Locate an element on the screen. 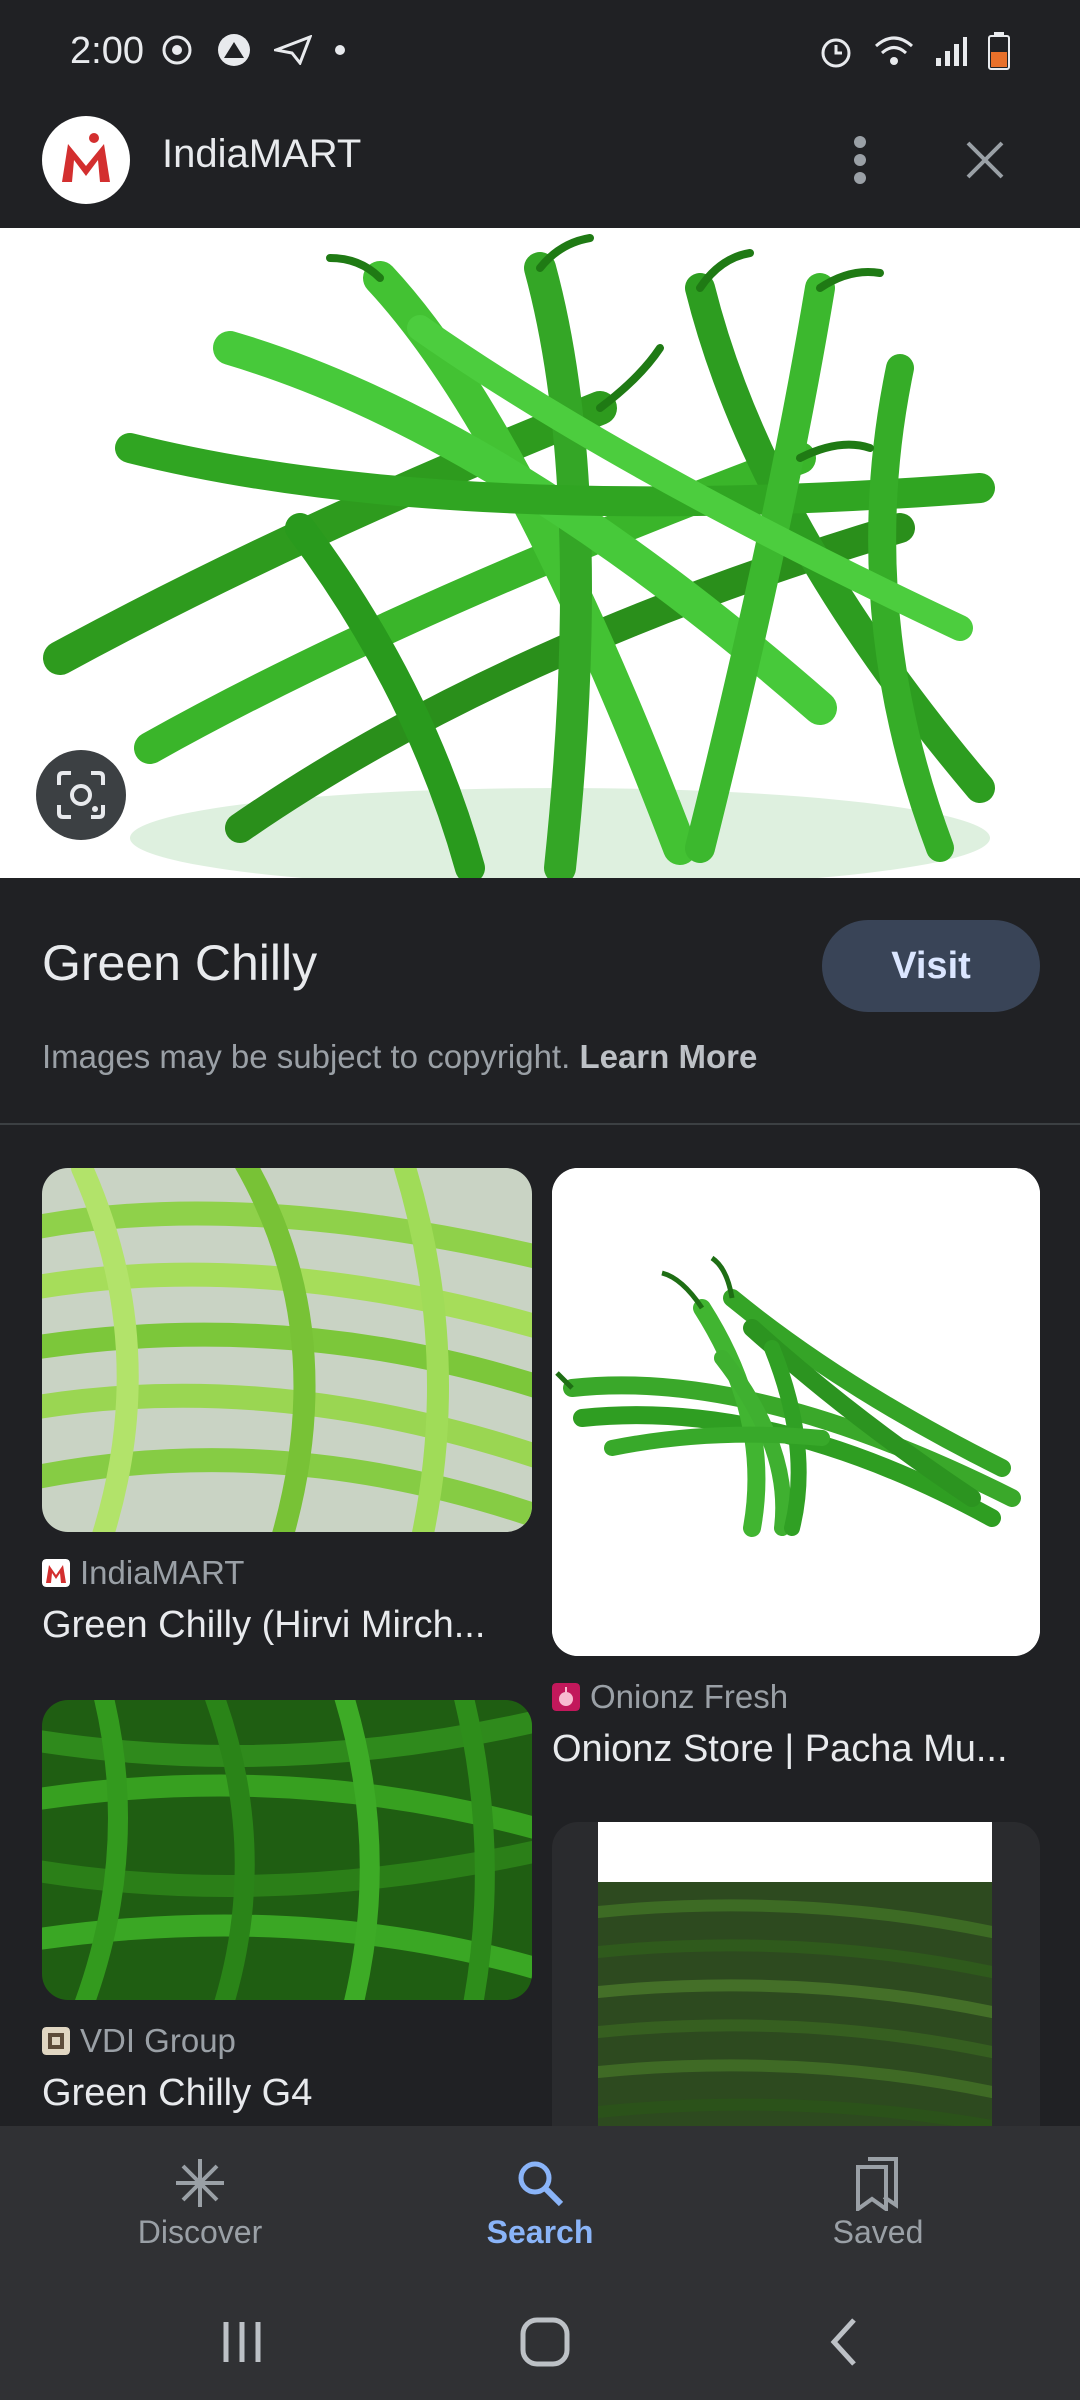 This screenshot has height=2400, width=1080. bottom-navigation: Discover Search Saved is located at coordinates (540, 2205).